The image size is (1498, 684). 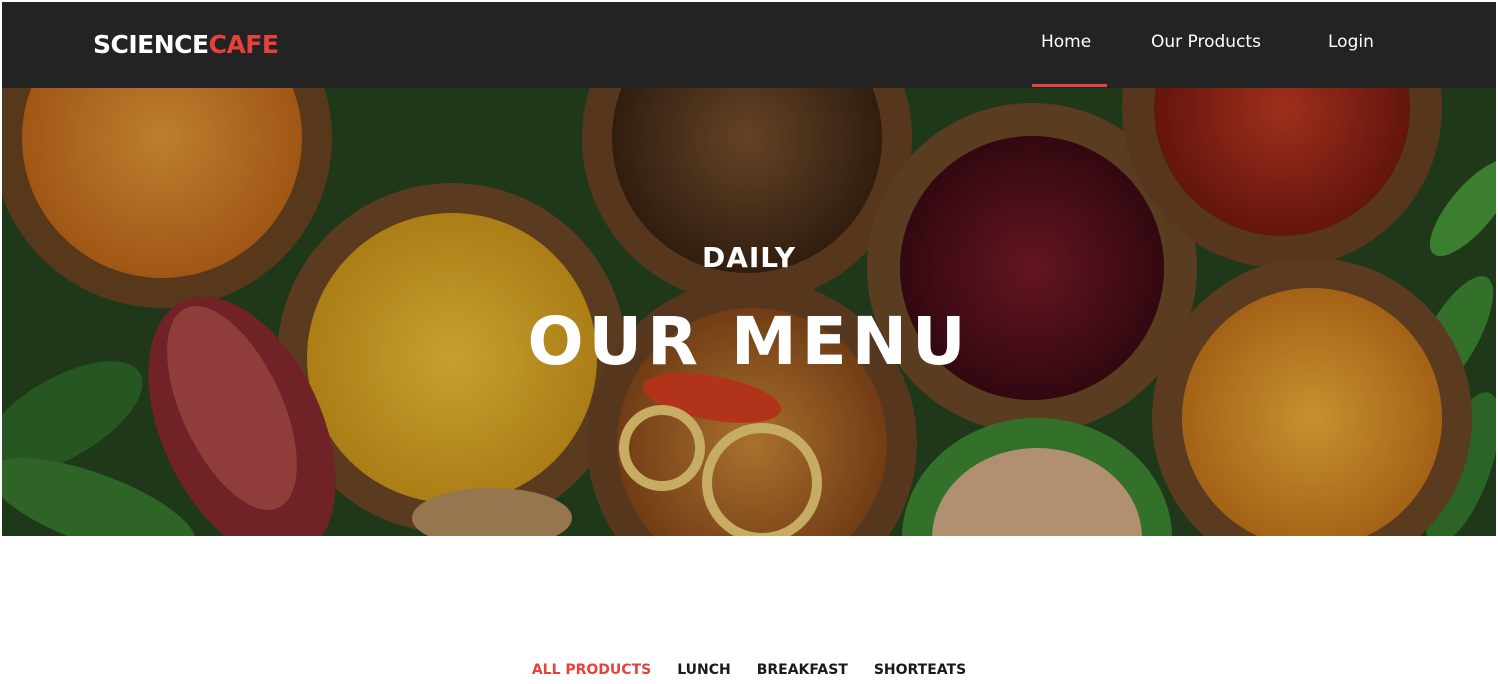 I want to click on top-navbar: SCIENCECAFE Home Our Products Login, so click(x=749, y=45).